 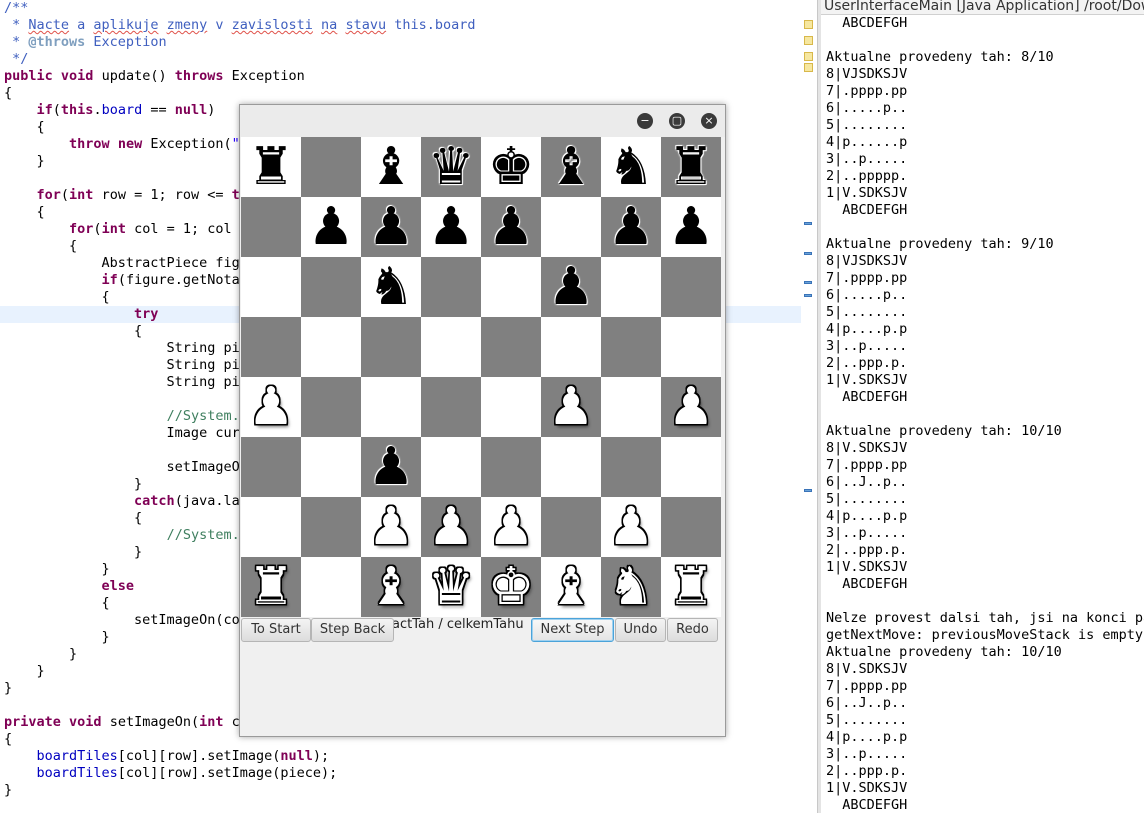 What do you see at coordinates (631, 587) in the screenshot?
I see `square-g1: ♞` at bounding box center [631, 587].